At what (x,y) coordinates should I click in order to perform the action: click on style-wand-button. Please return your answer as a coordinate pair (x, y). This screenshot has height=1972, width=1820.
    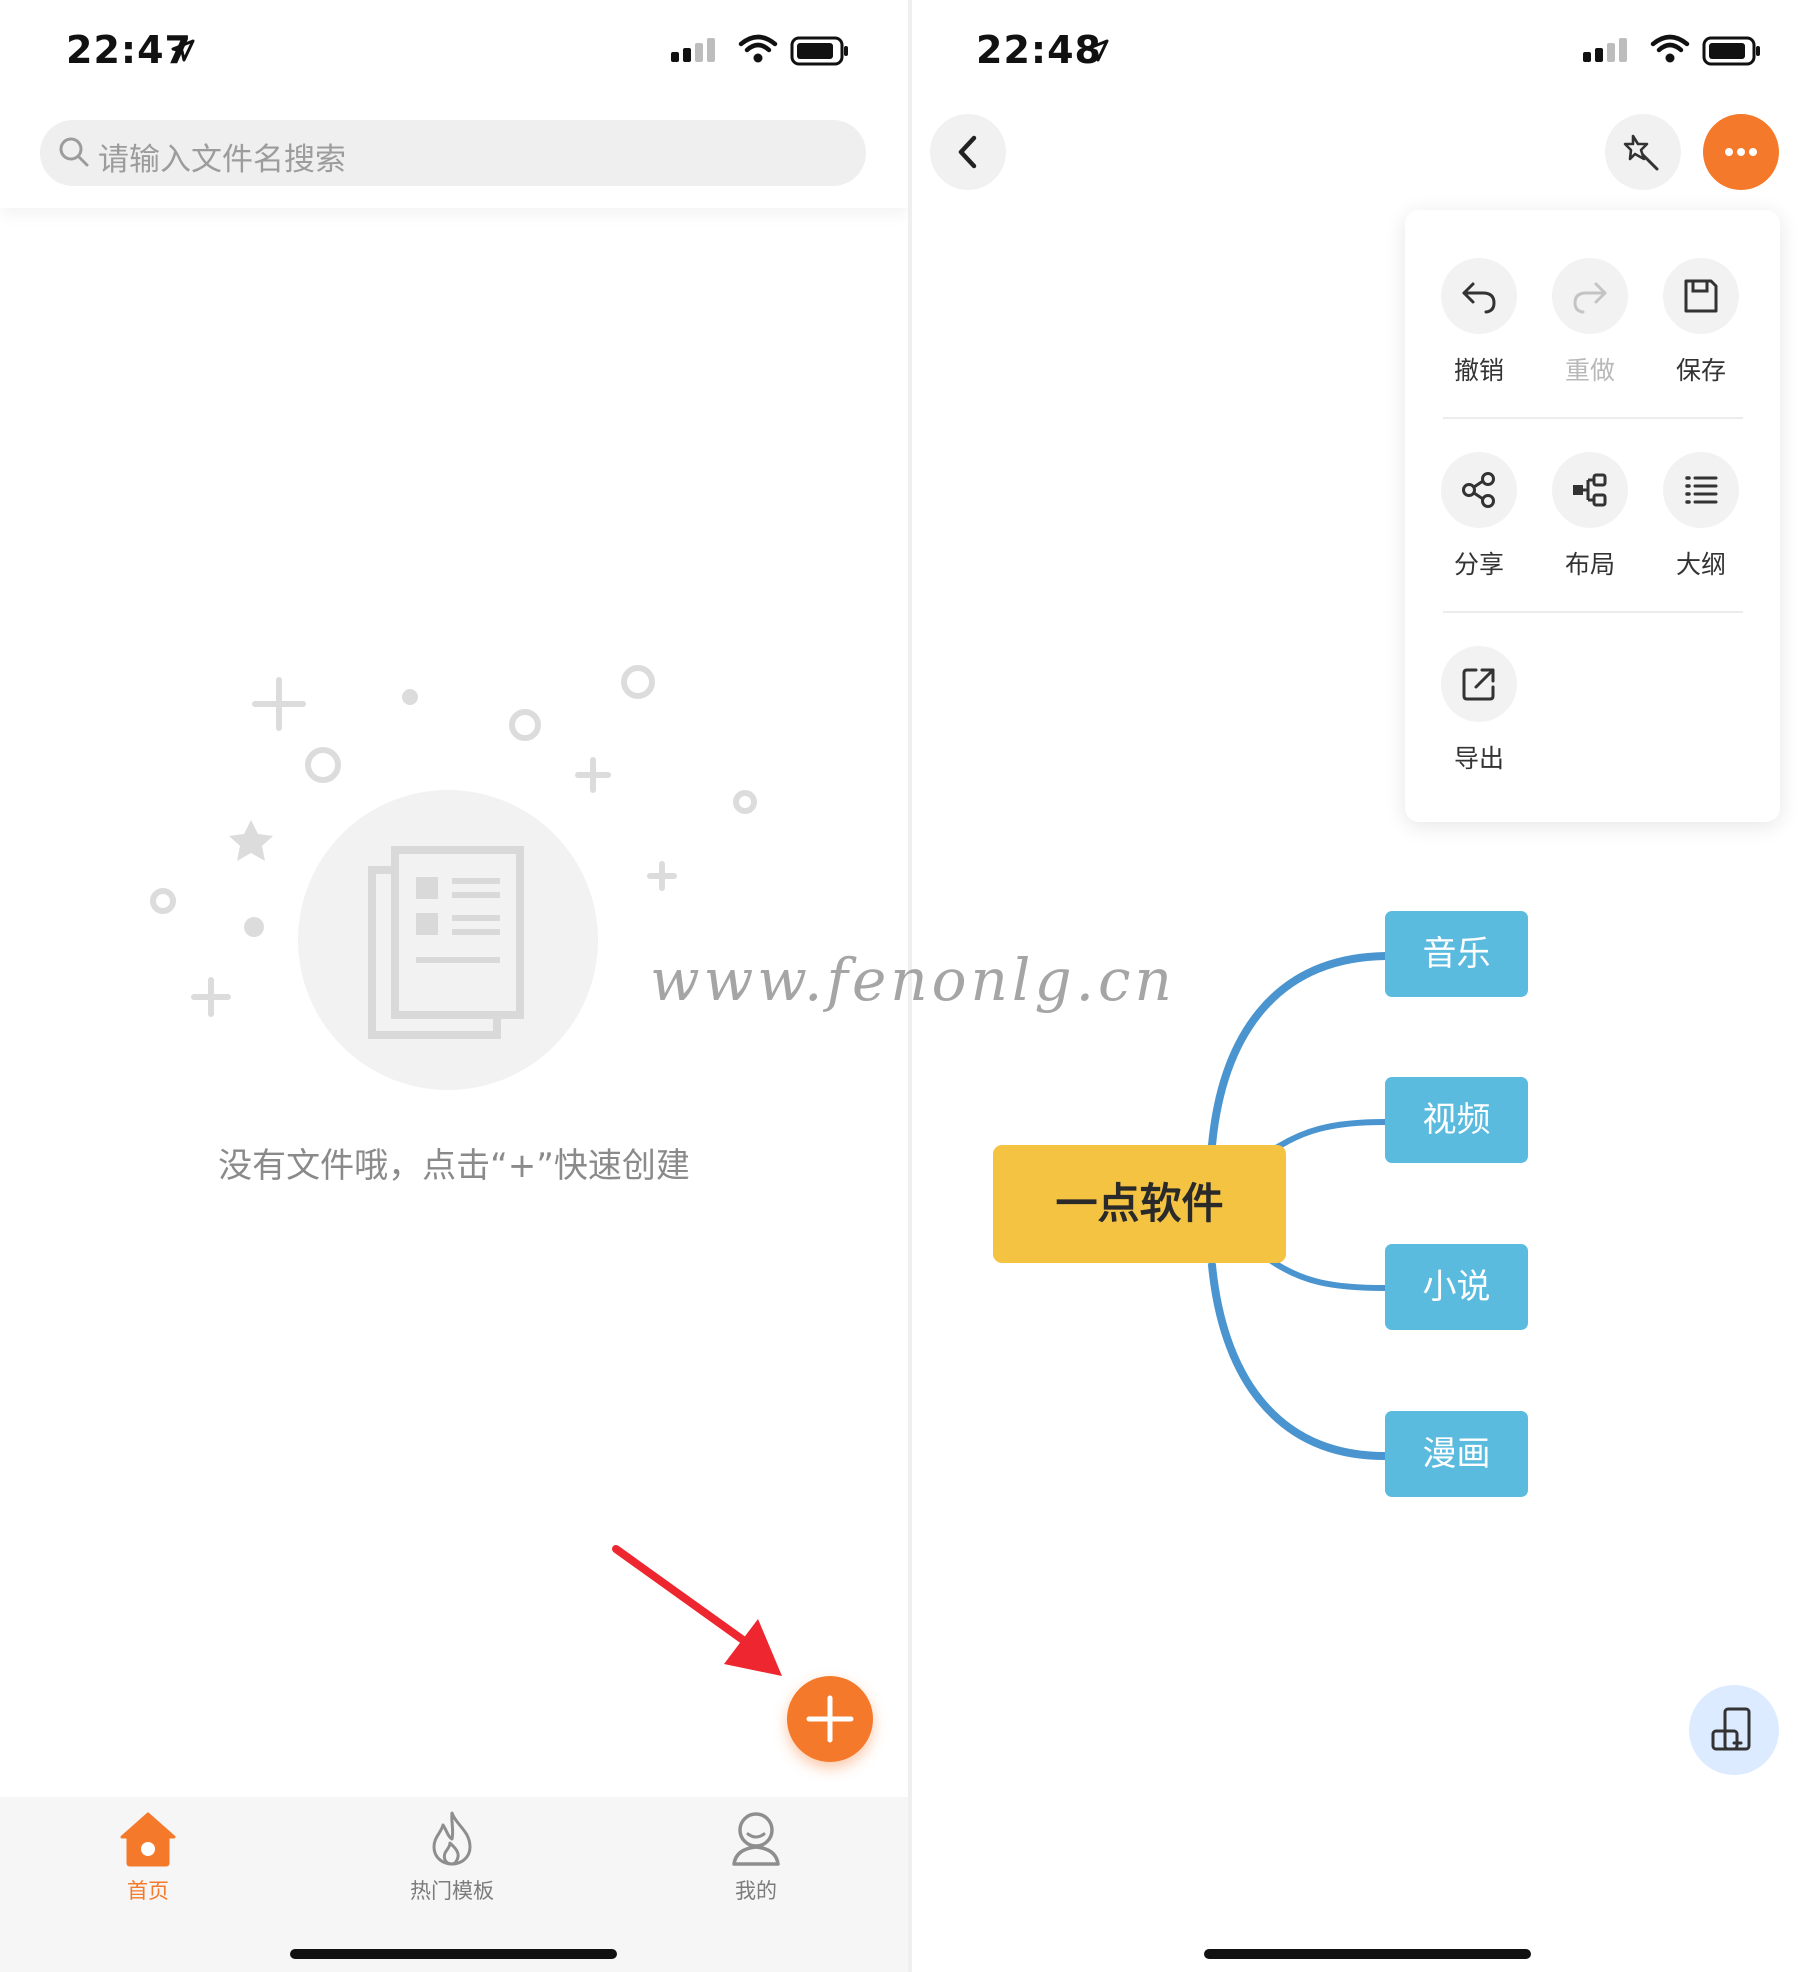
    Looking at the image, I should click on (1643, 152).